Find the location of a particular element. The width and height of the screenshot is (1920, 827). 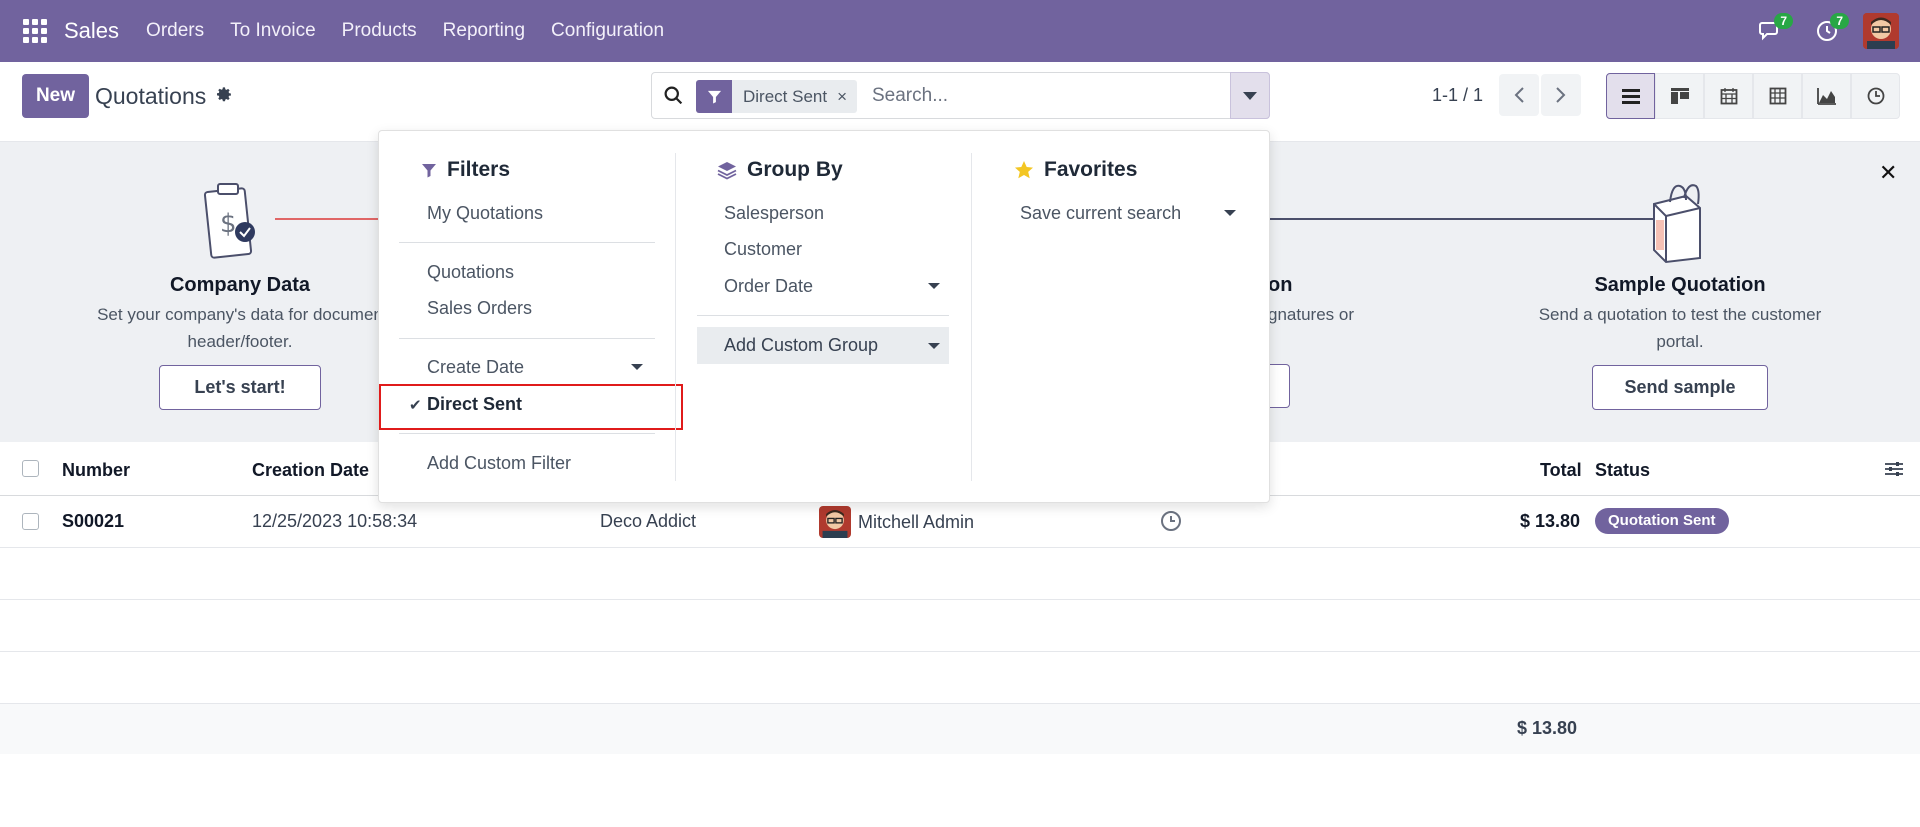

menu-products: Products is located at coordinates (379, 31).